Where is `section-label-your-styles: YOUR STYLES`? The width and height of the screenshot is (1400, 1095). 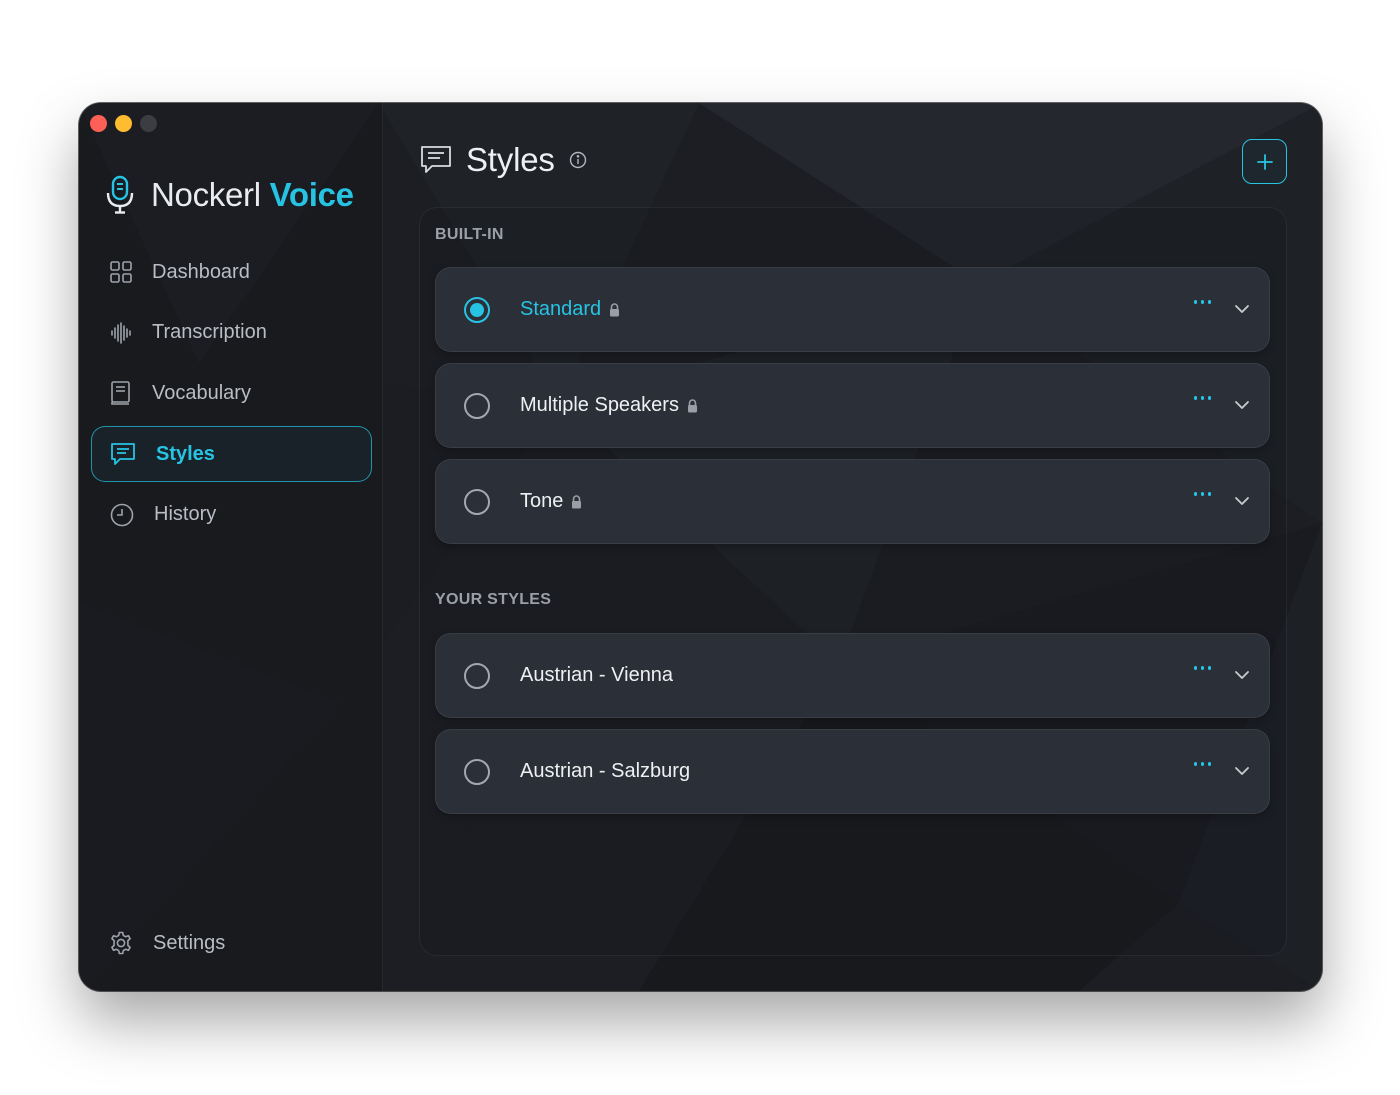 section-label-your-styles: YOUR STYLES is located at coordinates (493, 599).